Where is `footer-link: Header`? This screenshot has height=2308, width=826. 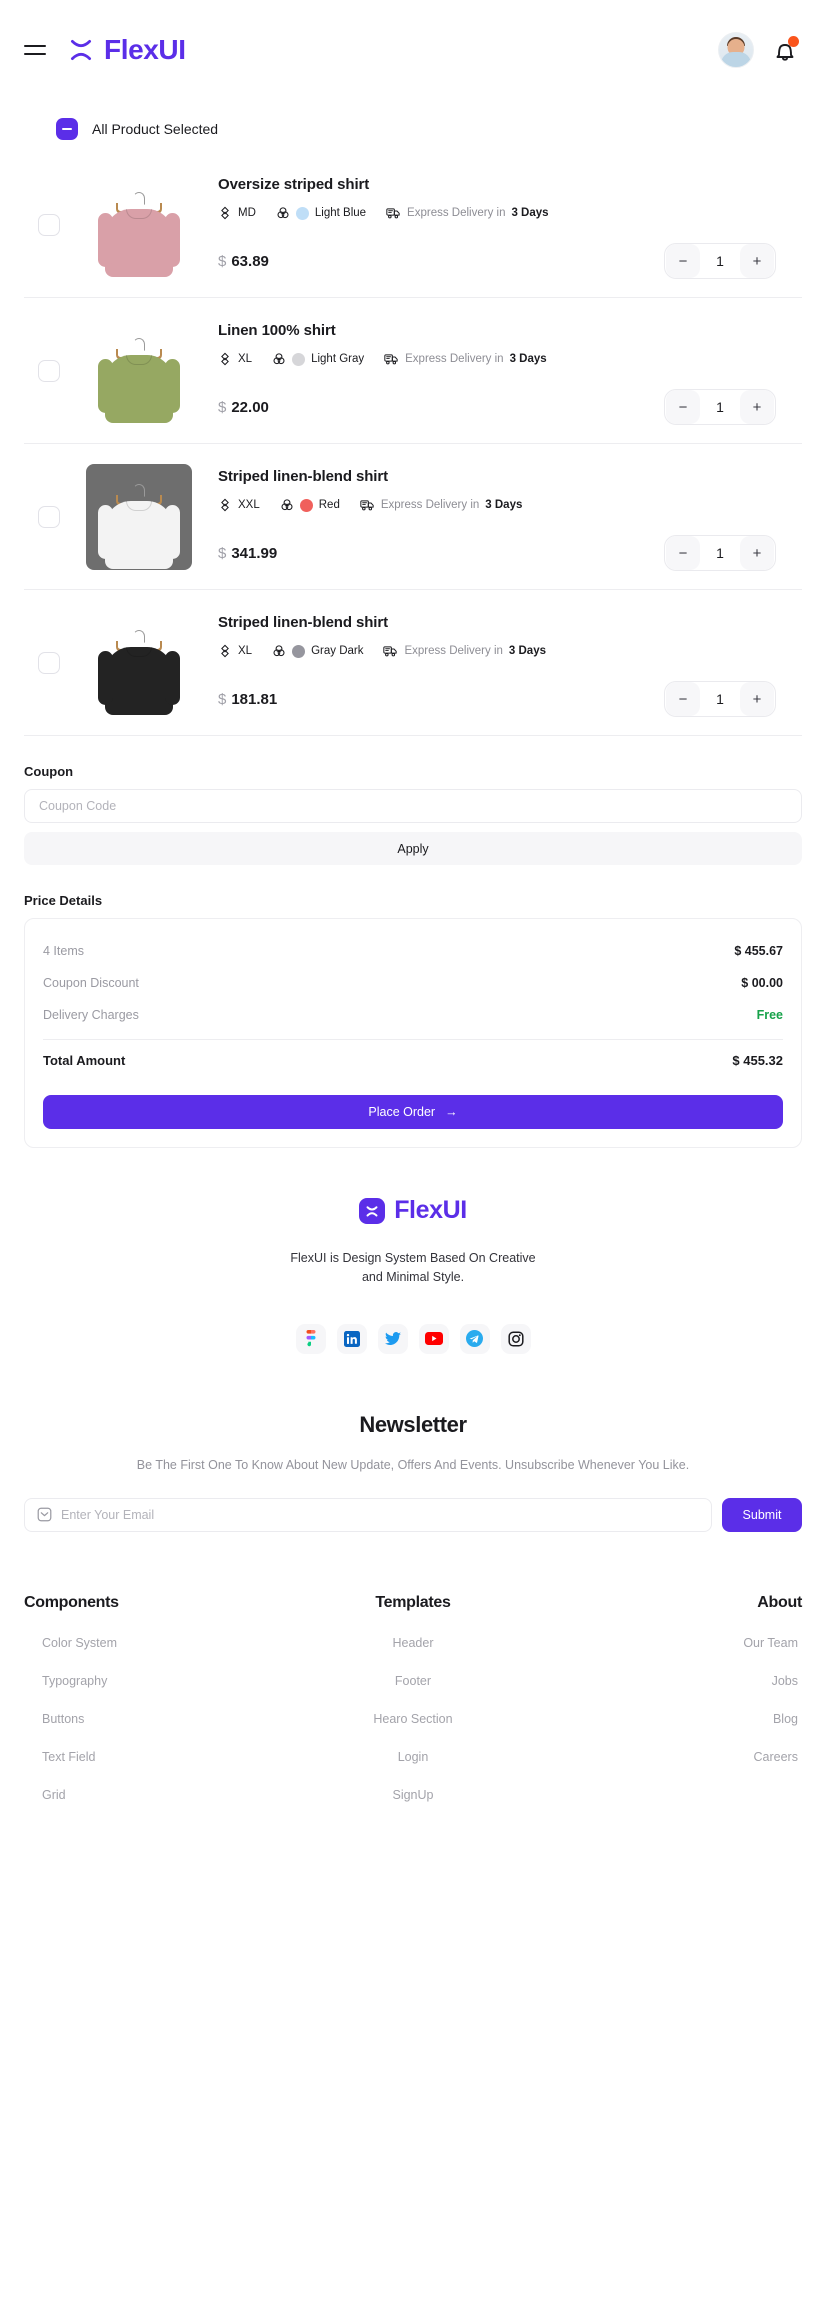 footer-link: Header is located at coordinates (412, 1643).